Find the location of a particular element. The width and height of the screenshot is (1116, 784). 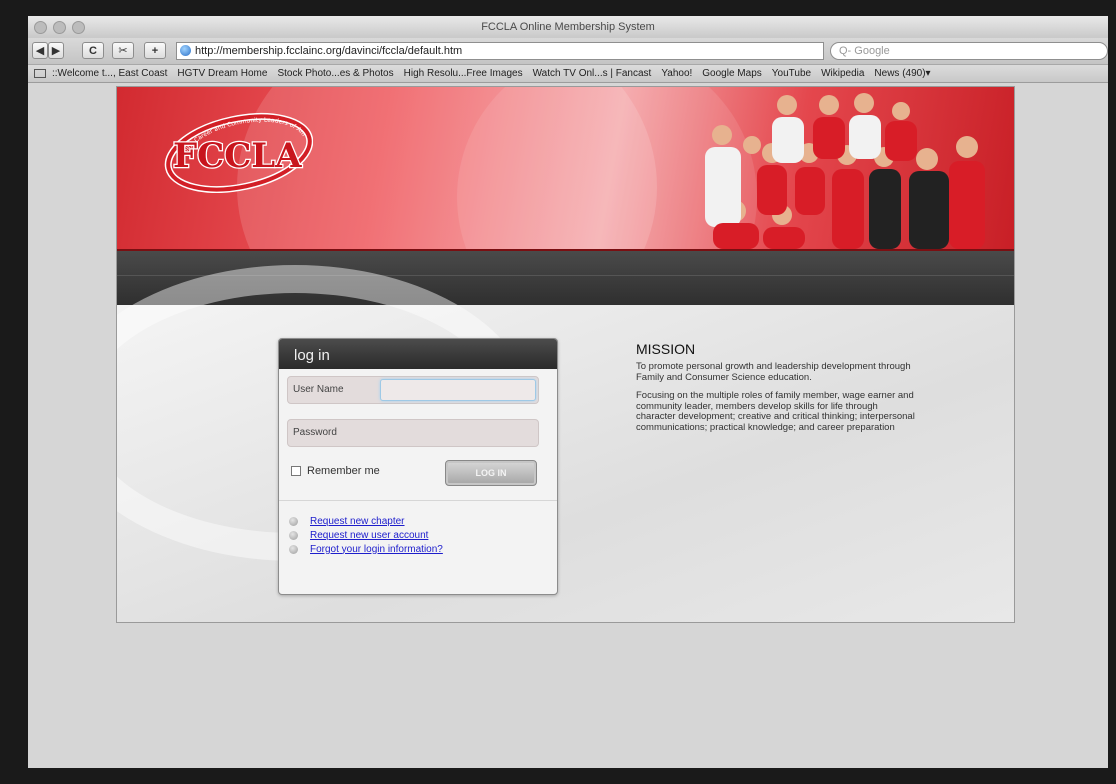

link-row: Request new chapter is located at coordinates (366, 521).